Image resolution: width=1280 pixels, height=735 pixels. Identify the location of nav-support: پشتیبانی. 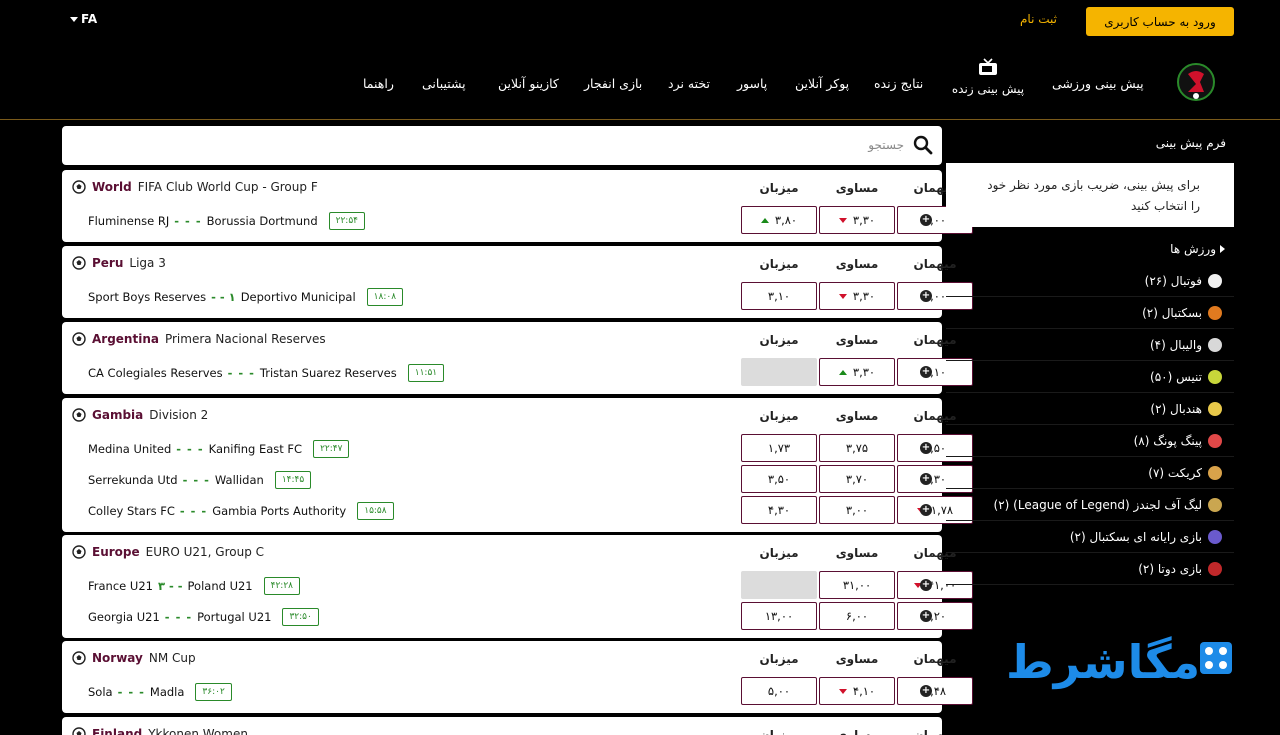
(444, 83).